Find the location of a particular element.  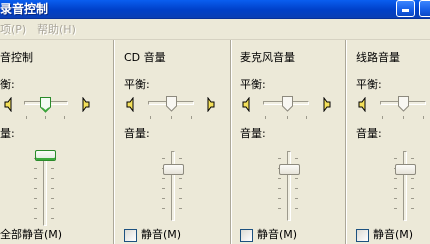

column-title: 线路音量 is located at coordinates (378, 57).